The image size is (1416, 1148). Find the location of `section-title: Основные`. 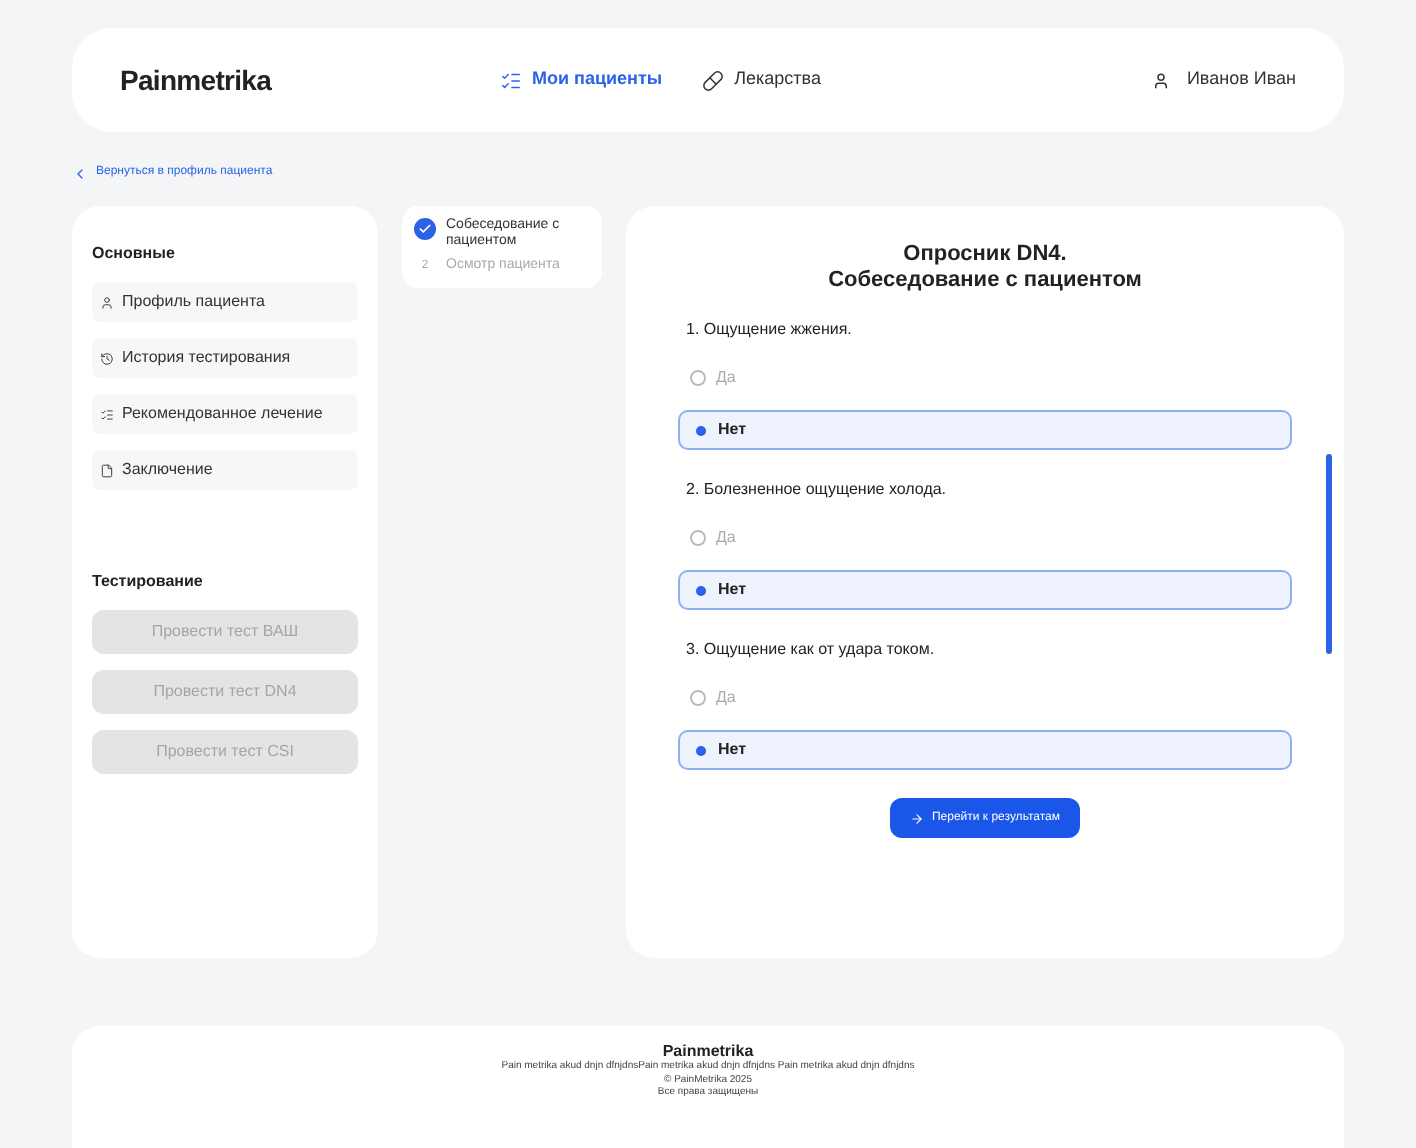

section-title: Основные is located at coordinates (134, 254).